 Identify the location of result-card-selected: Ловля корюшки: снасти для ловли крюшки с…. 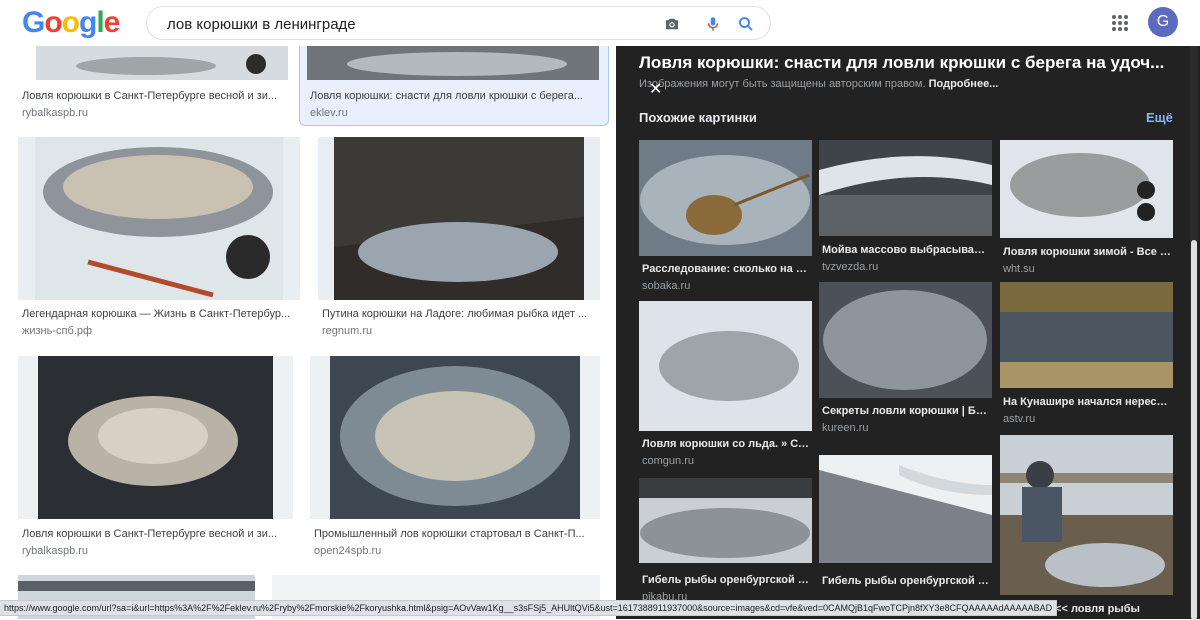
(453, 85).